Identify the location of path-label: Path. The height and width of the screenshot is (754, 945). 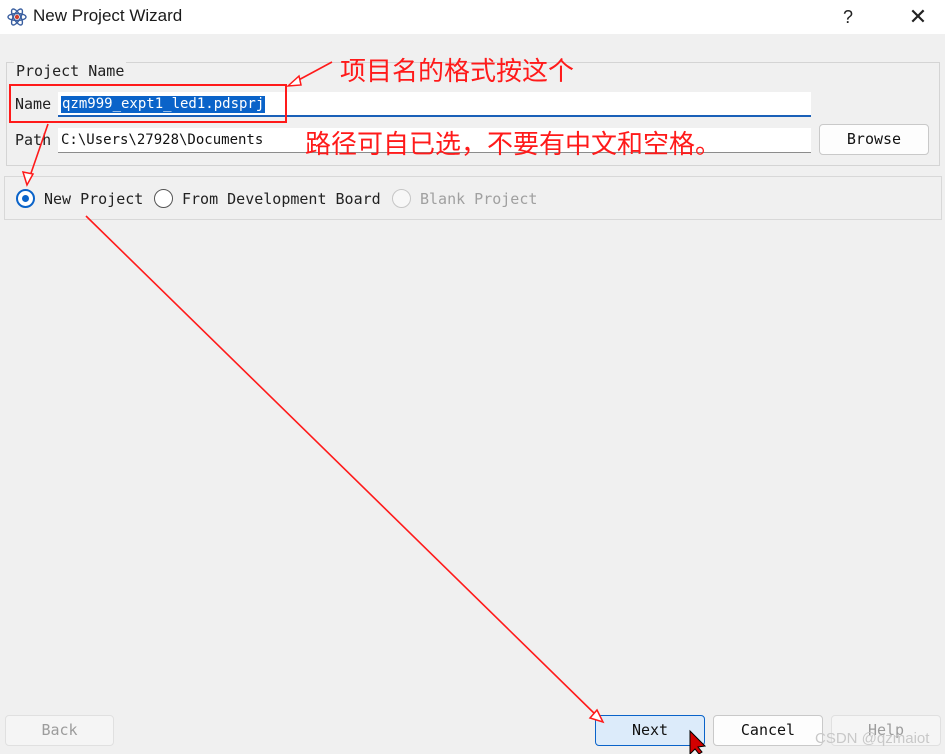
(33, 140).